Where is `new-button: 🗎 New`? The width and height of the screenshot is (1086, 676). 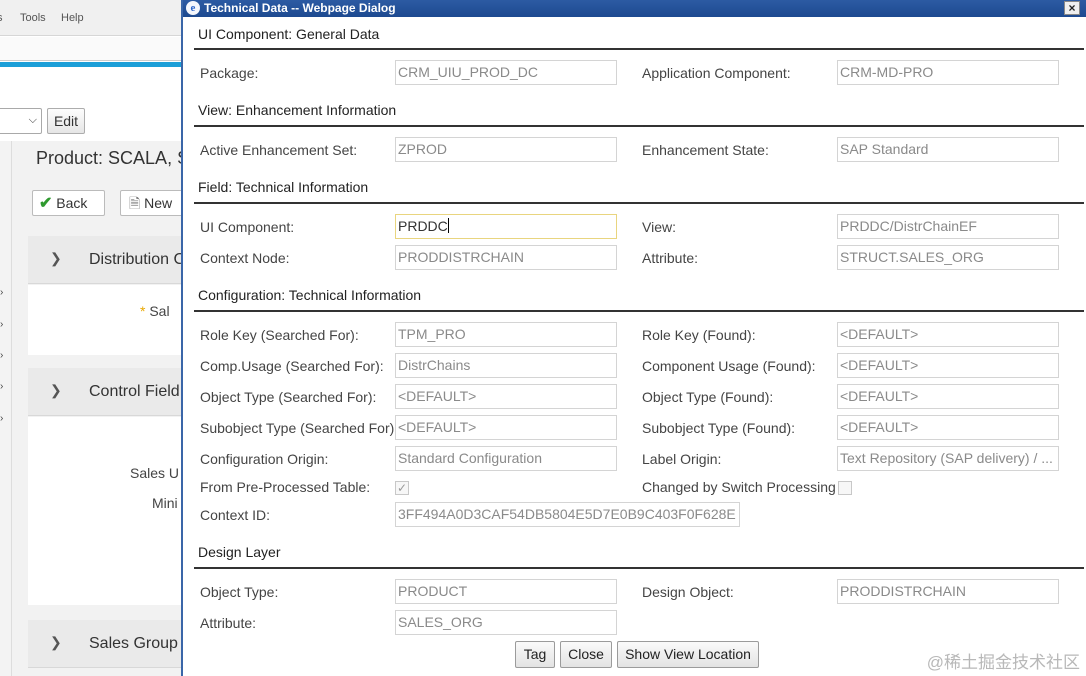
new-button: 🗎 New is located at coordinates (155, 203).